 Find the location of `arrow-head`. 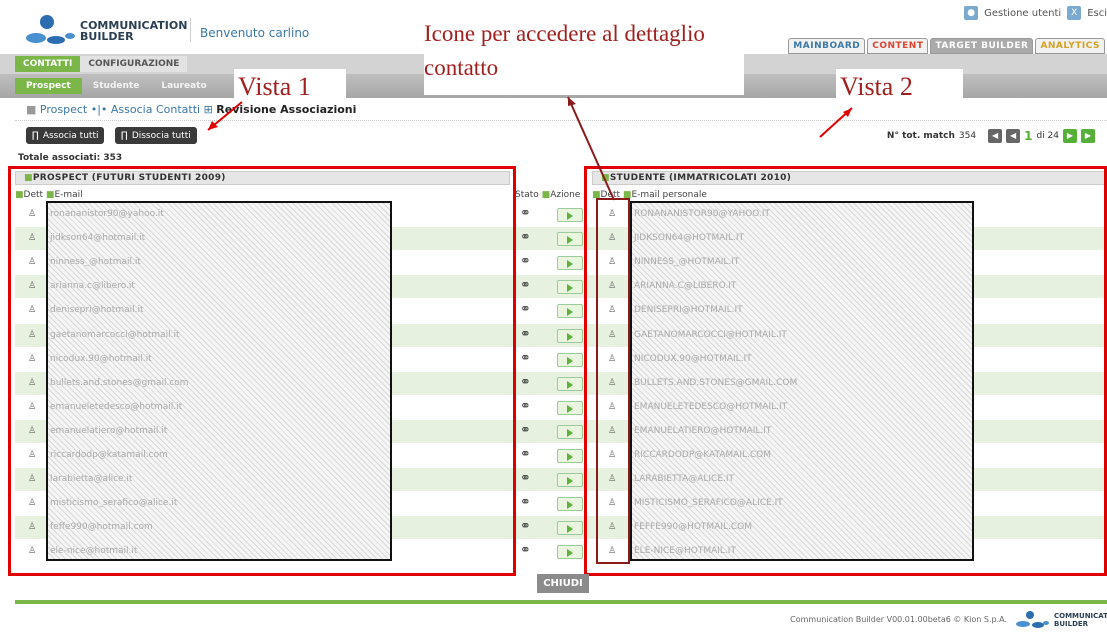

arrow-head is located at coordinates (572, 101).